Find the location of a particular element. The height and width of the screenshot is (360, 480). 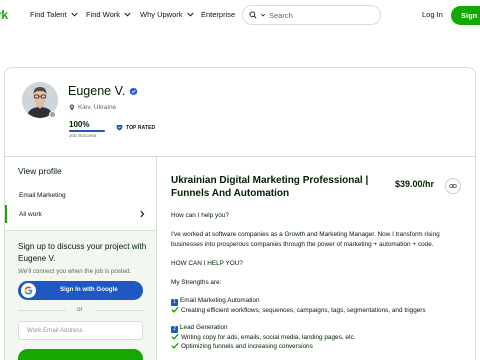

nav-find-talent-label: Find Talent is located at coordinates (48, 14).